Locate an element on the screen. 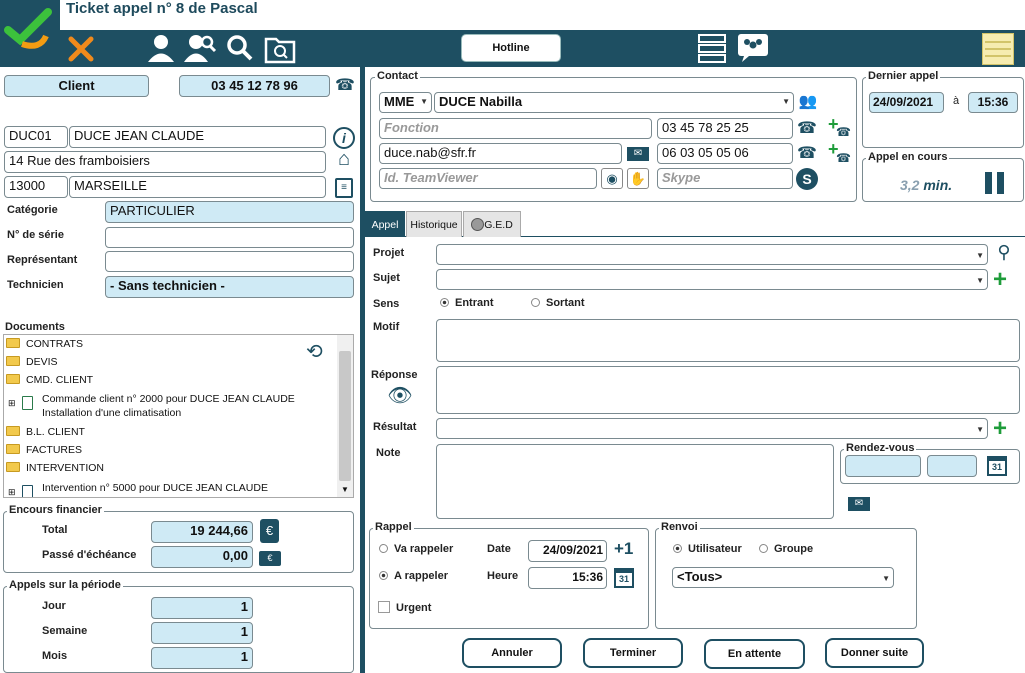  tree-folder: FACTURES is located at coordinates (44, 450).